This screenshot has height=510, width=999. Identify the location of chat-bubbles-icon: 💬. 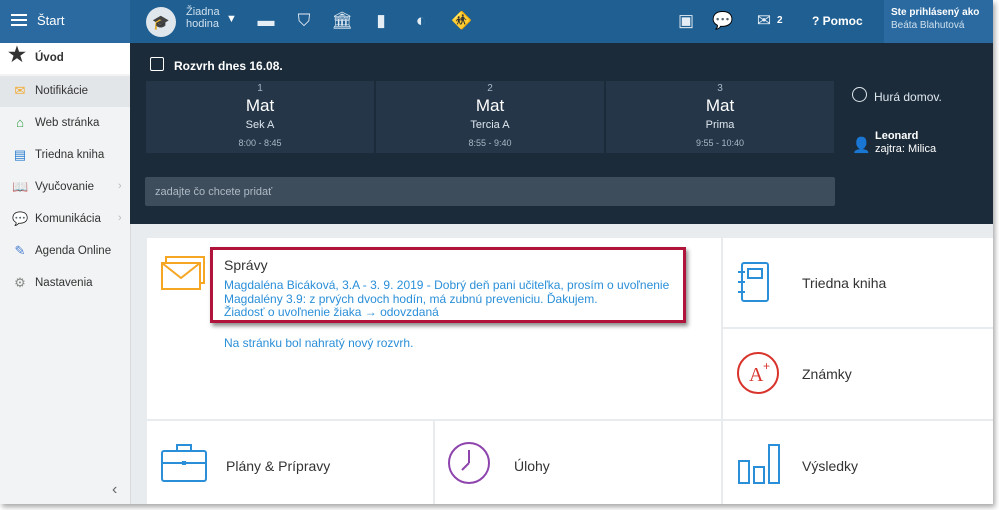
(723, 21).